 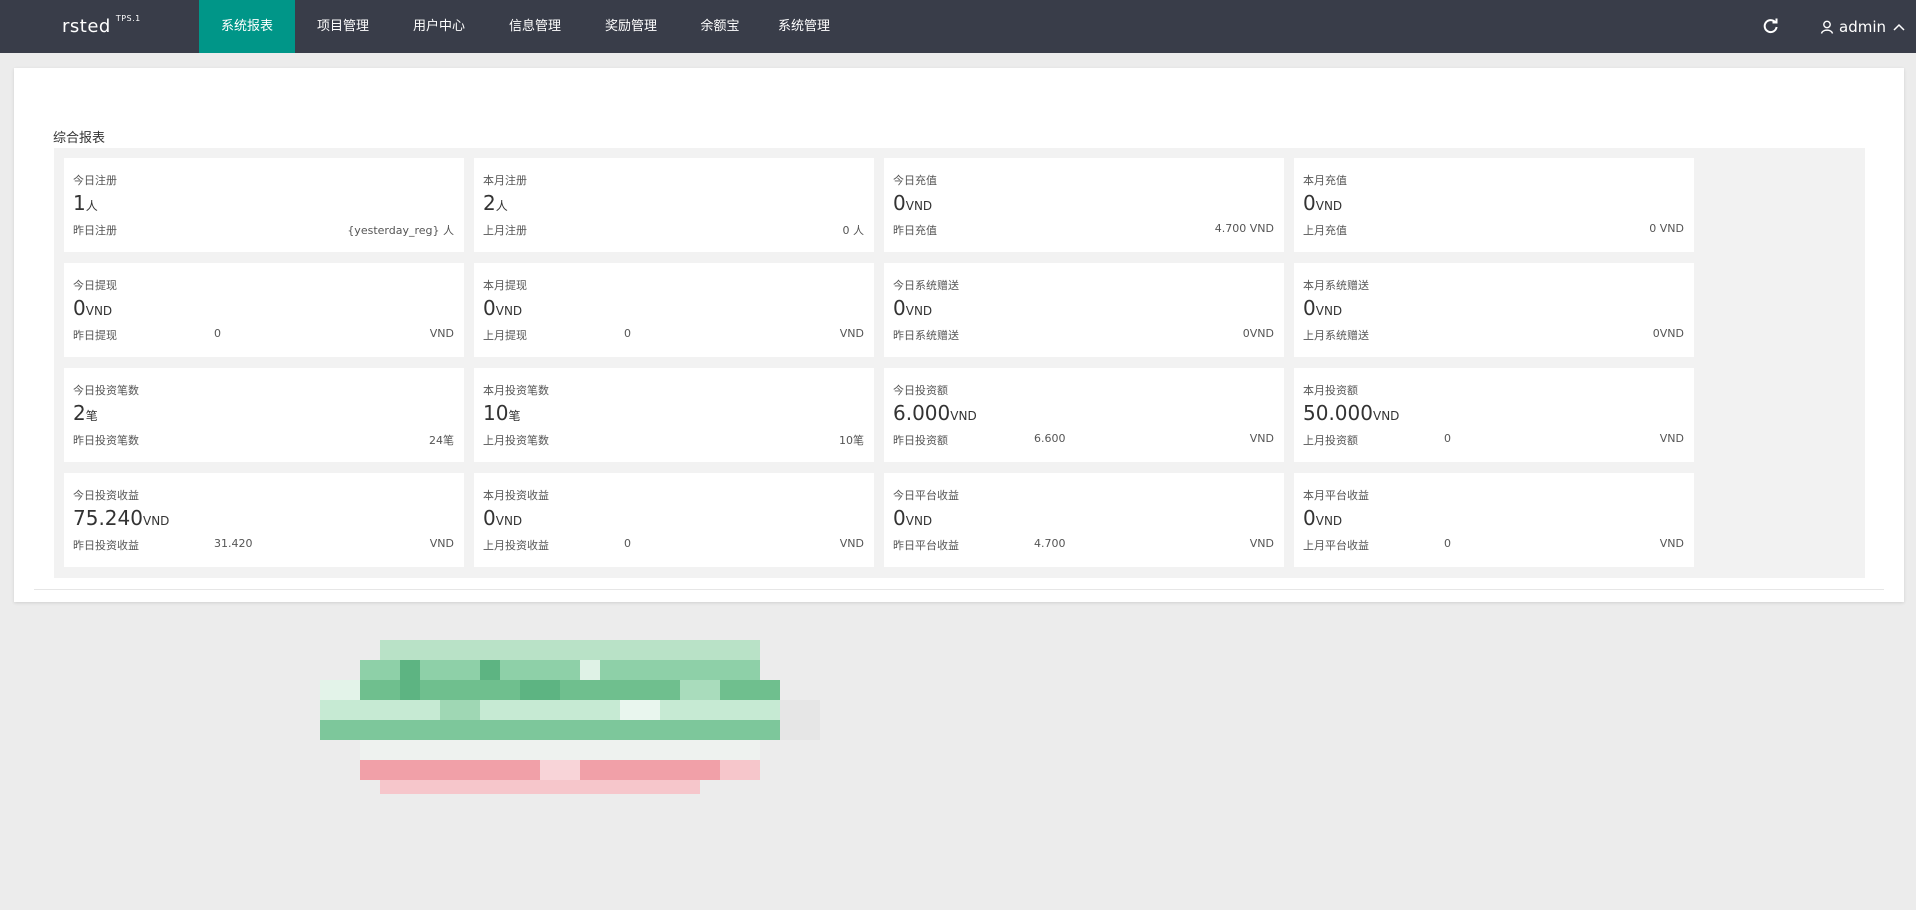 What do you see at coordinates (920, 440) in the screenshot?
I see `card-sub-label: 昨日投资额` at bounding box center [920, 440].